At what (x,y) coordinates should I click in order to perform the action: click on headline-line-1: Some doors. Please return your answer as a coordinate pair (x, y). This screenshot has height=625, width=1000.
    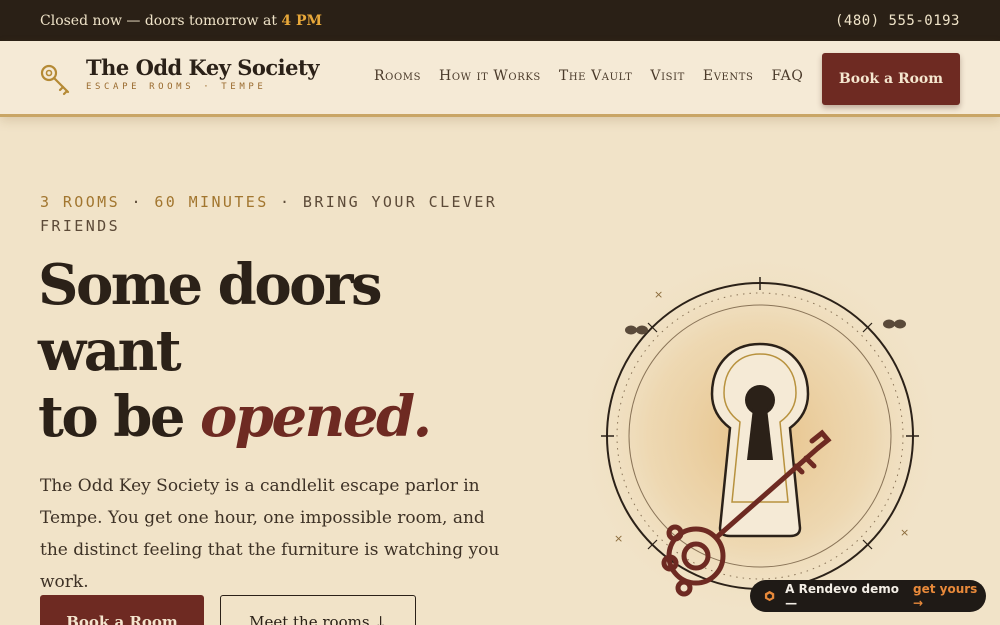
    Looking at the image, I should click on (210, 285).